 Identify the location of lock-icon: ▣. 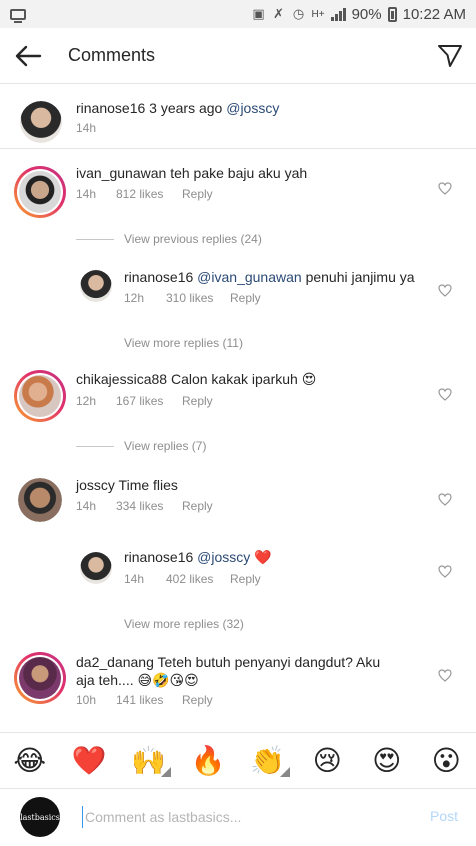
(258, 13).